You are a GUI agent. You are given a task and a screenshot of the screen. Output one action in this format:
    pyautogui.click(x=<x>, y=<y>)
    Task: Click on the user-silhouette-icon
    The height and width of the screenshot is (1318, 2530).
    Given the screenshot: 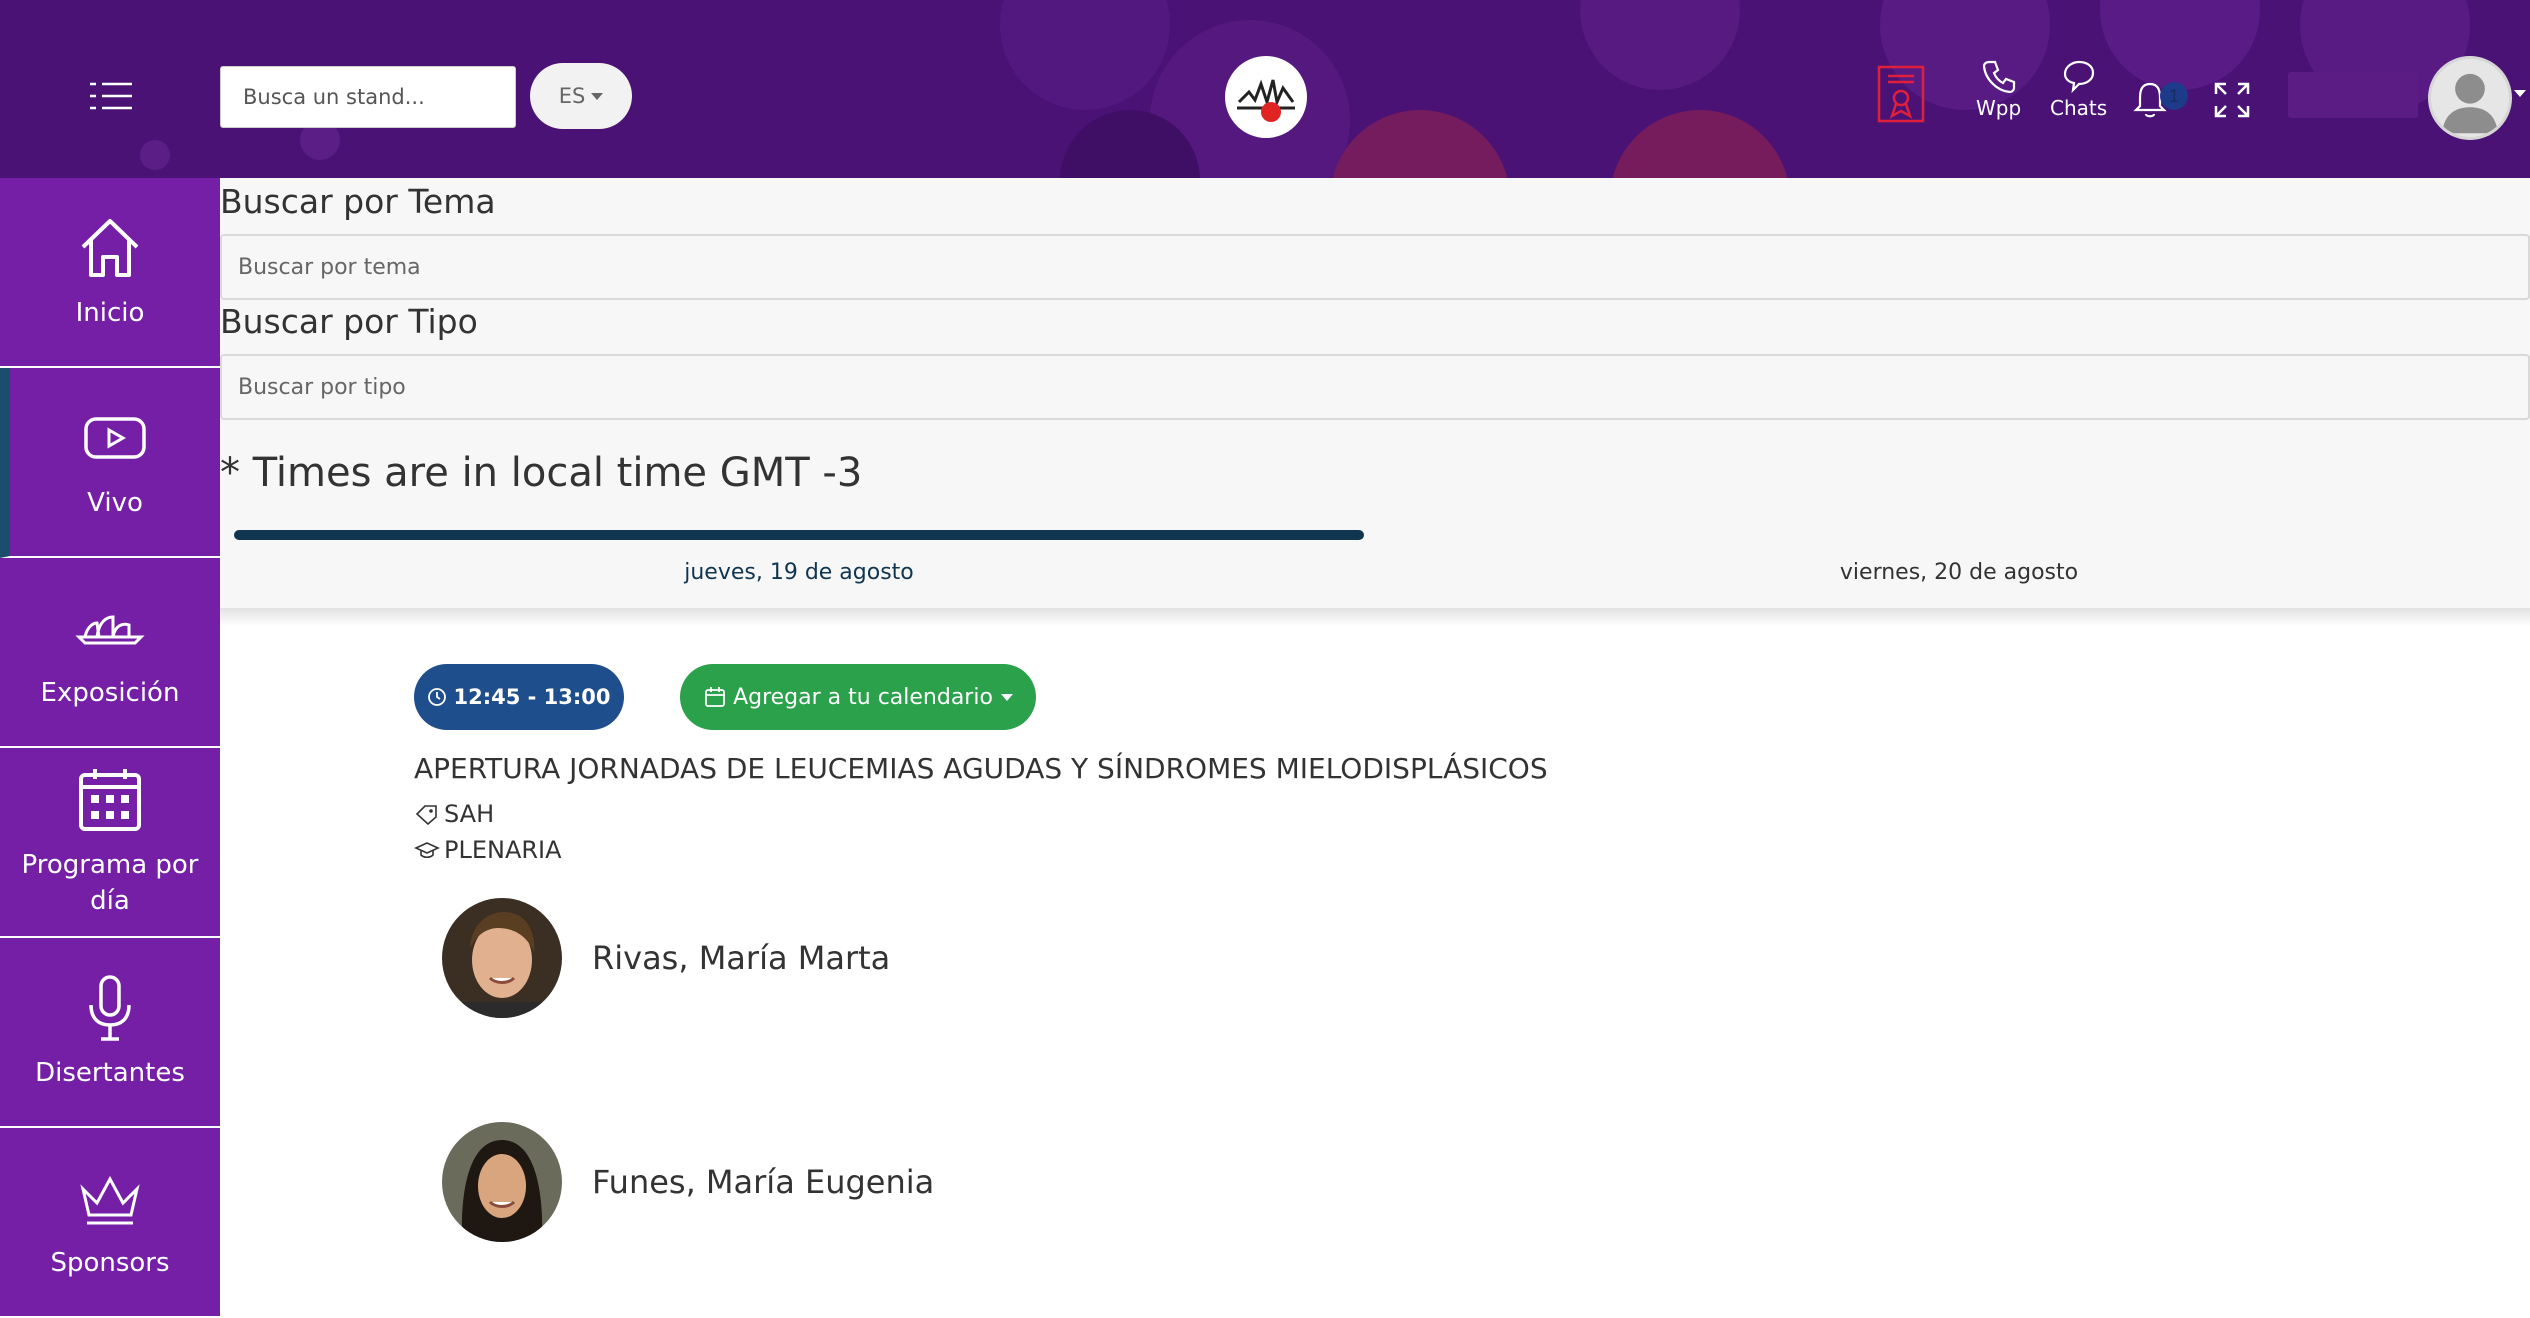 What is the action you would take?
    pyautogui.click(x=2470, y=103)
    